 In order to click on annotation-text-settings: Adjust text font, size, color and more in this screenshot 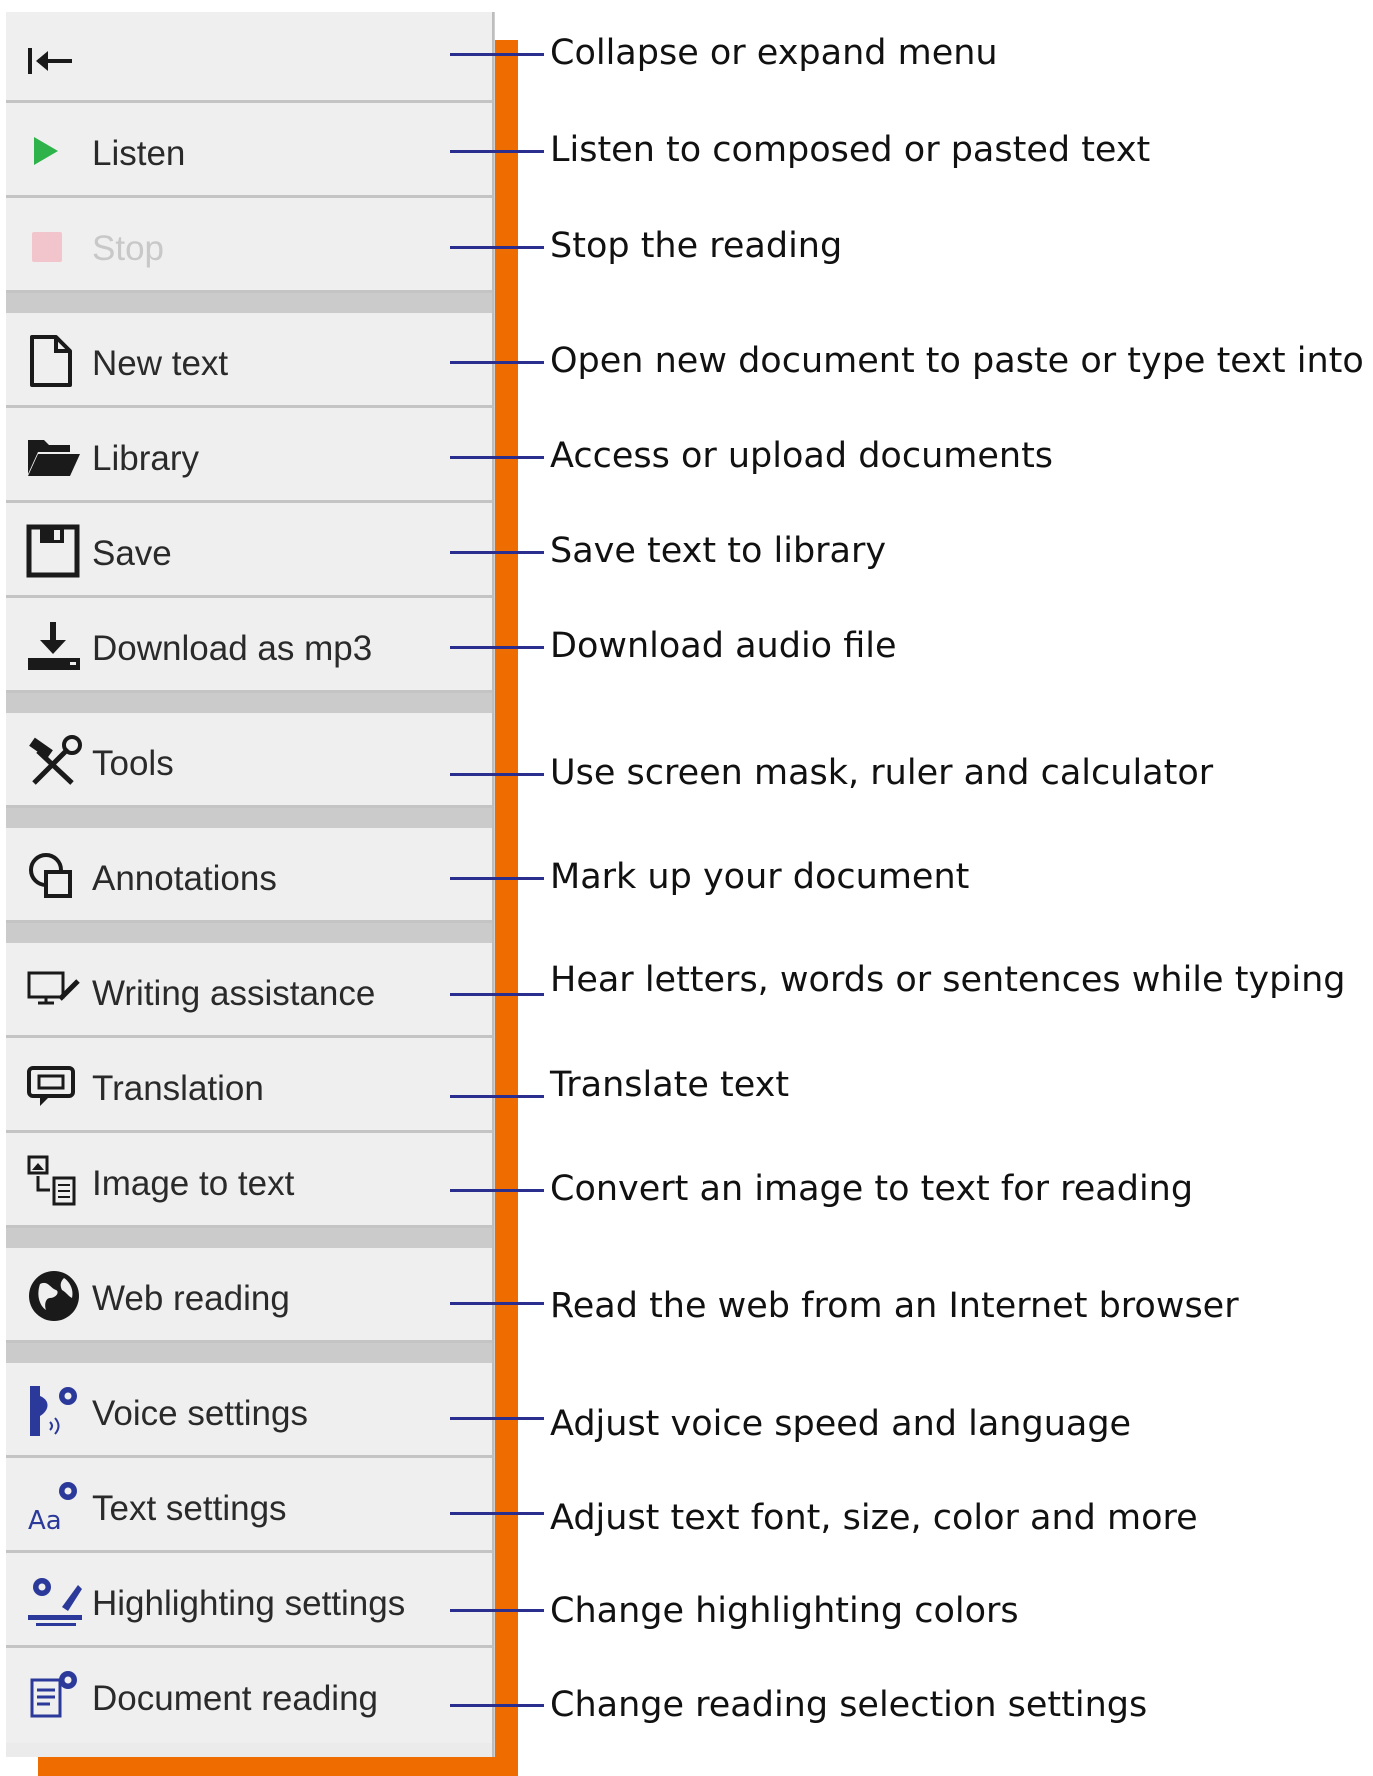, I will do `click(874, 1518)`.